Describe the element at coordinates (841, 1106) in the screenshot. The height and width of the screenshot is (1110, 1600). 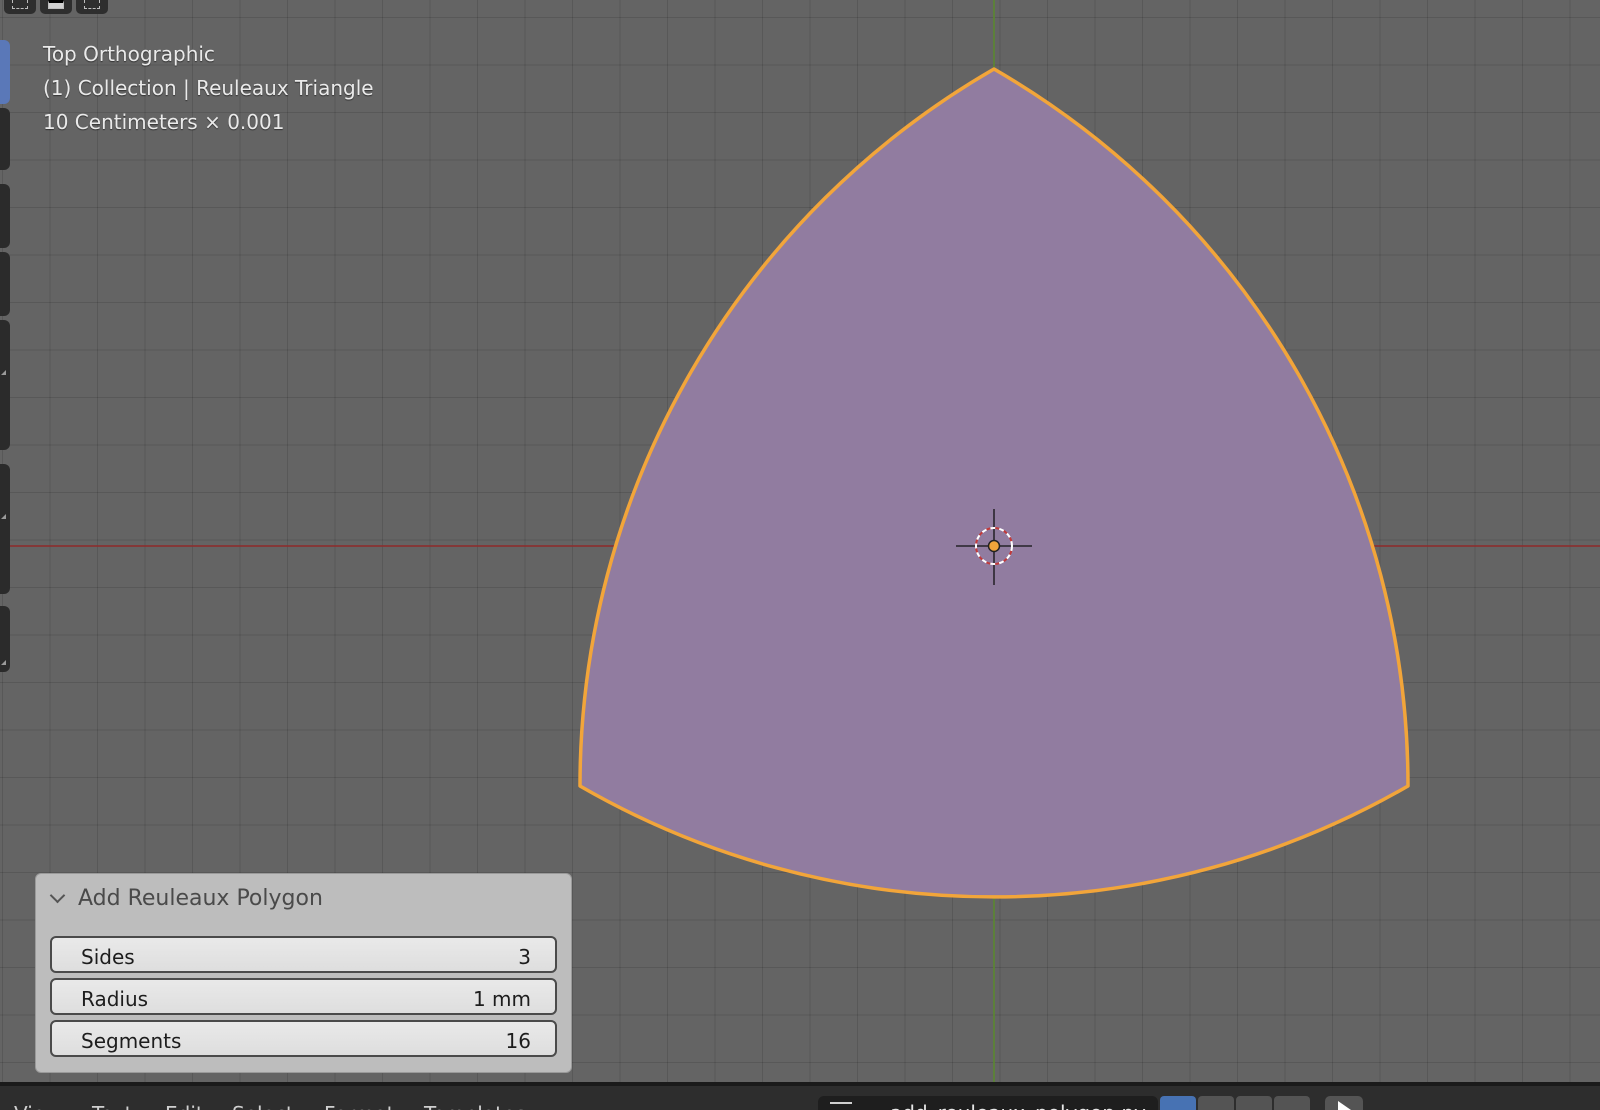
I see `text-list-icon` at that location.